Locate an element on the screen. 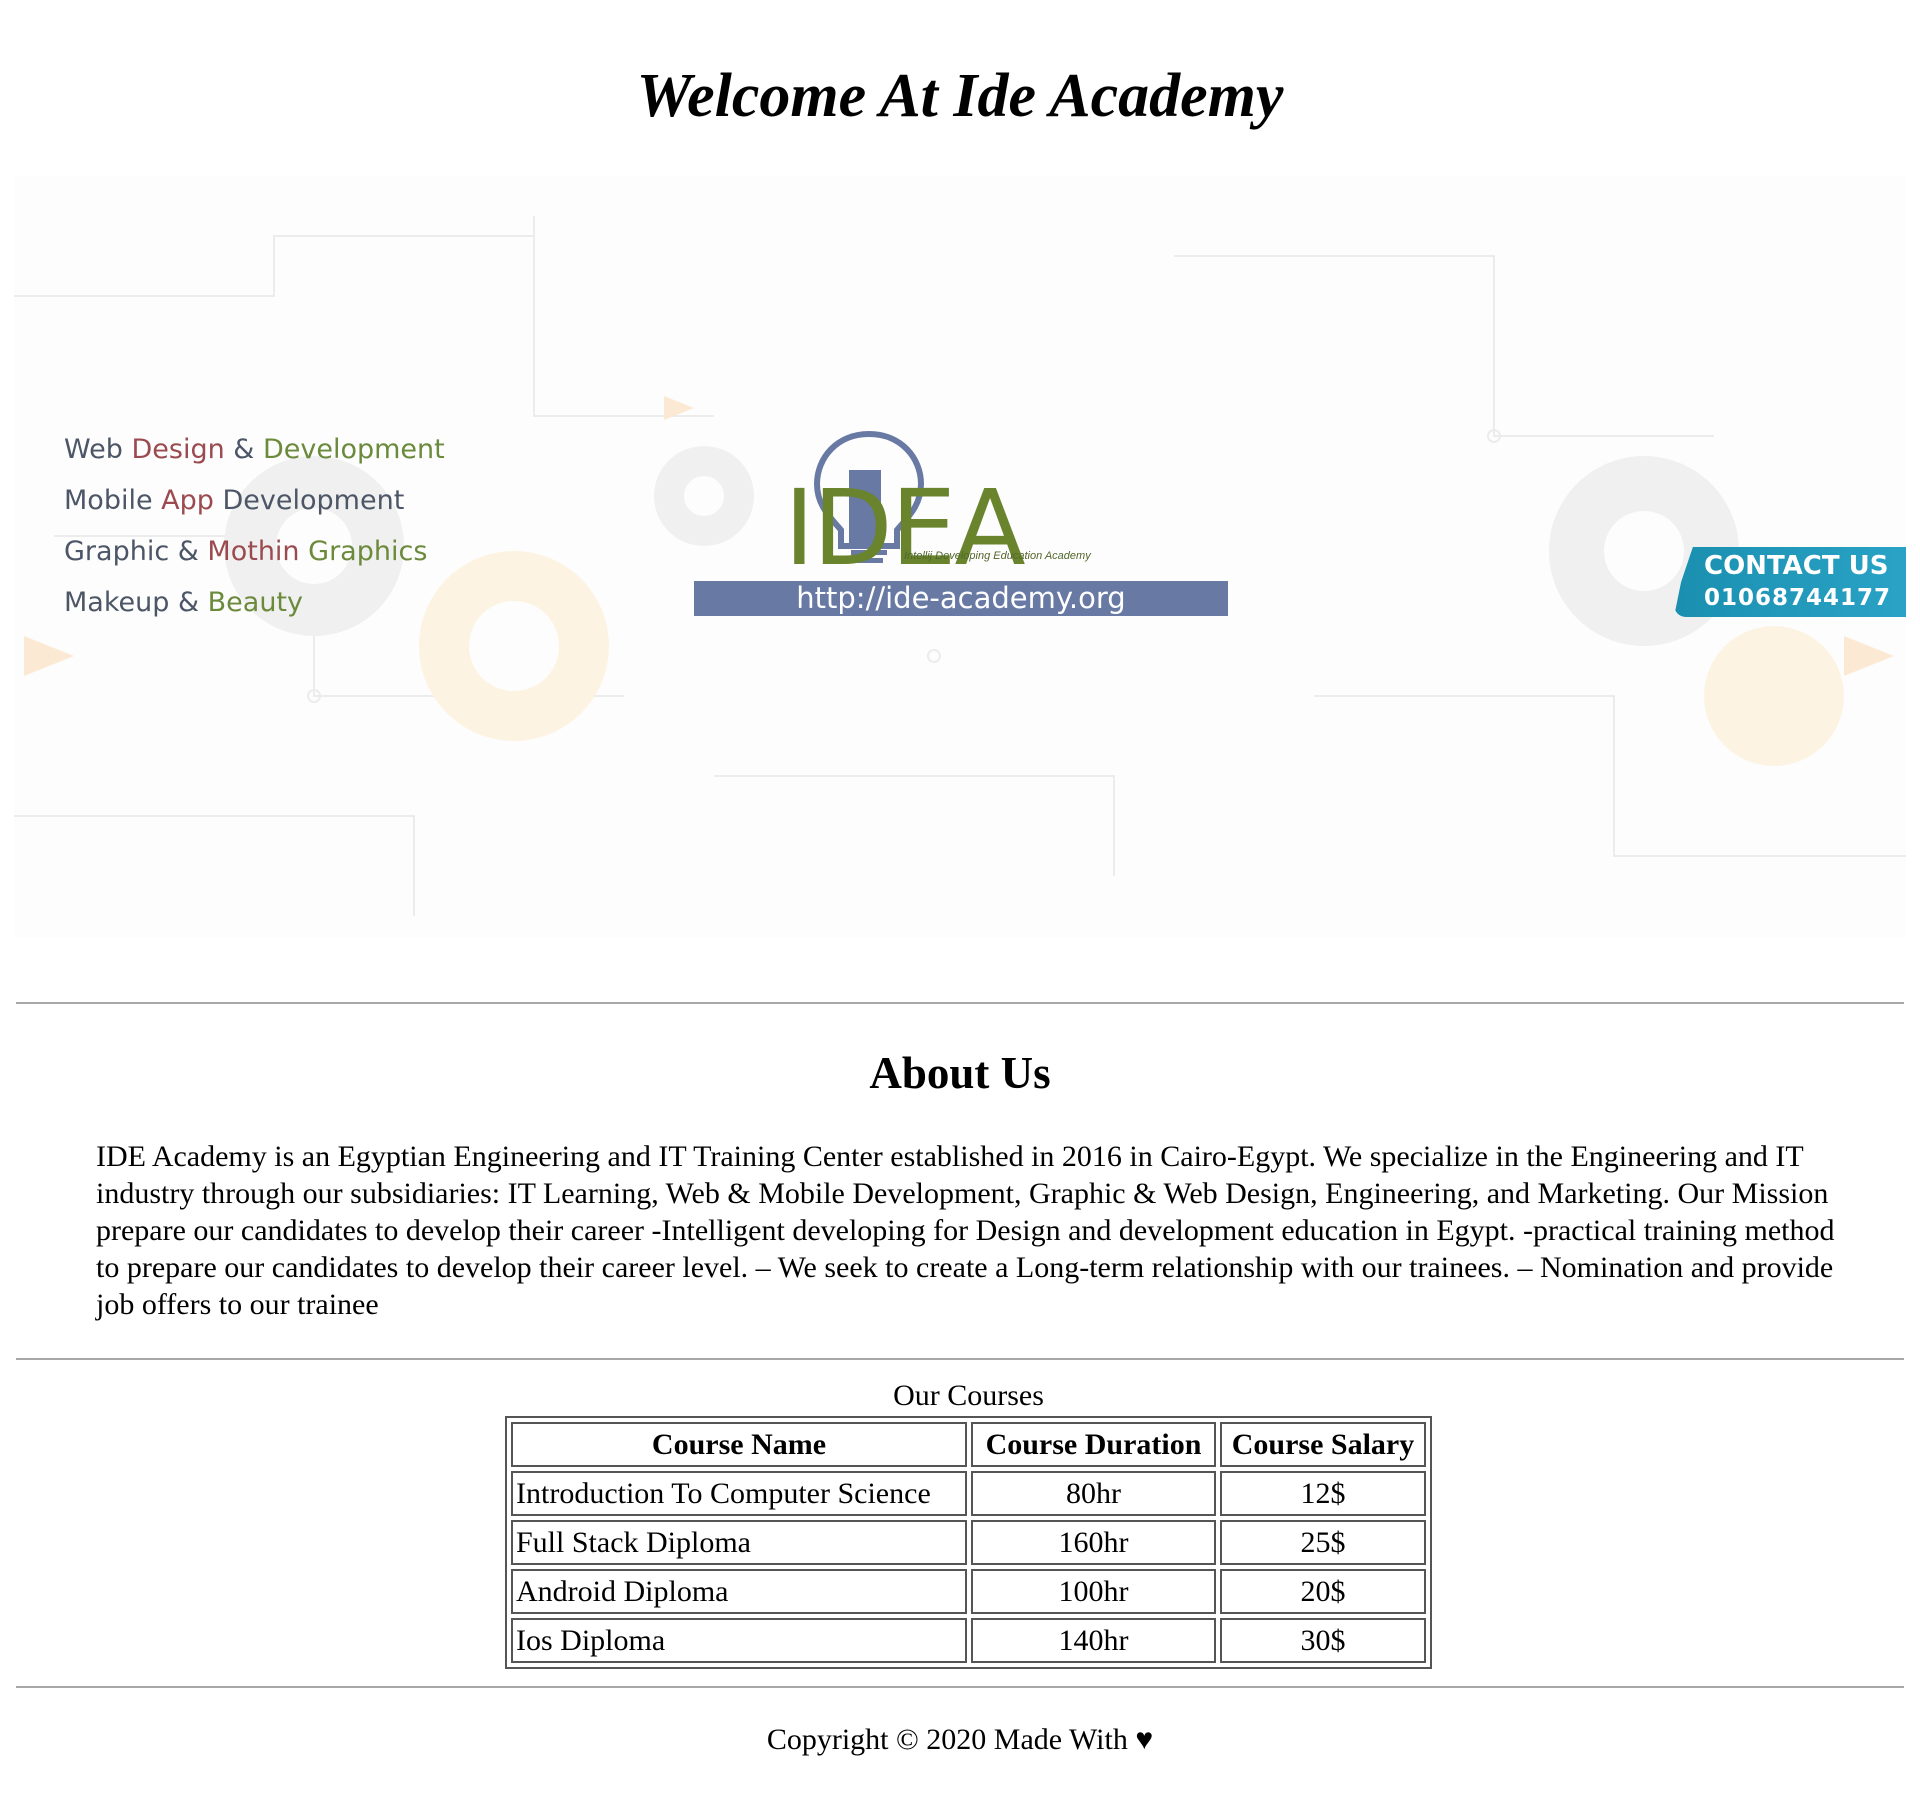 The width and height of the screenshot is (1920, 1802). logo-tagline: Intellij Developing Education Academy is located at coordinates (997, 556).